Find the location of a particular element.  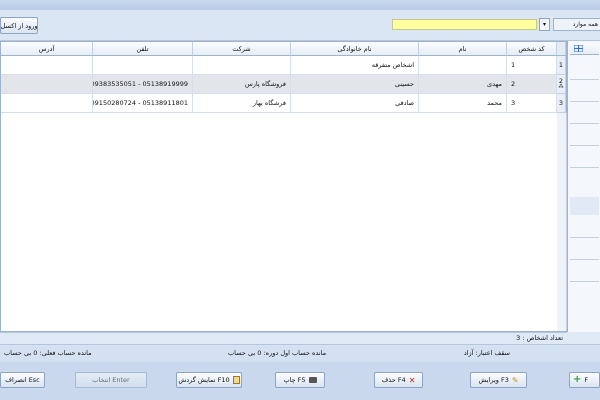

add-label: F is located at coordinates (586, 380).